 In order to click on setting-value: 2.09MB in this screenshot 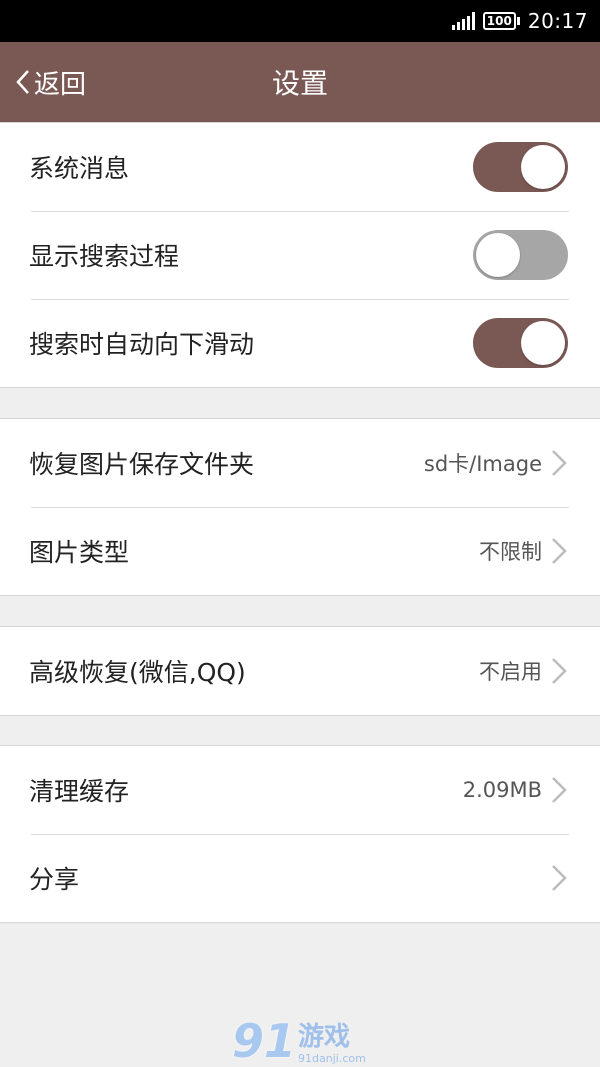, I will do `click(502, 790)`.